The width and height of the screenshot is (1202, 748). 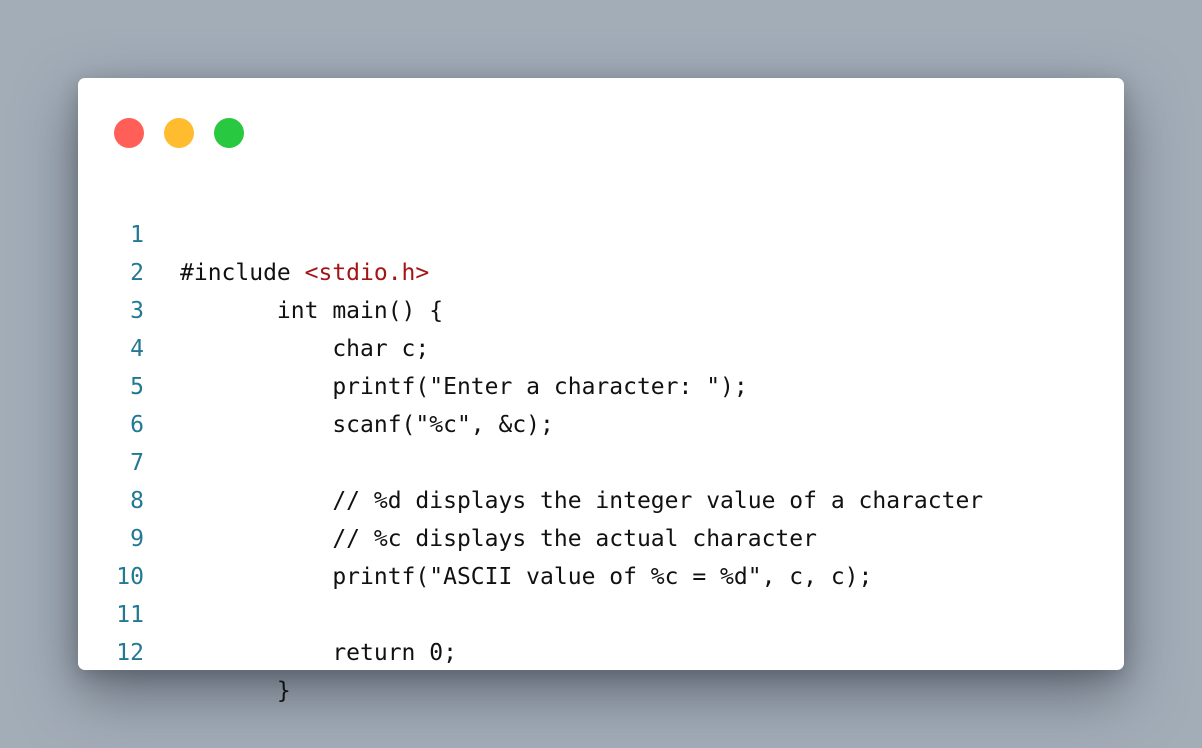 I want to click on code-text: #include <stdio.h>, so click(x=304, y=273).